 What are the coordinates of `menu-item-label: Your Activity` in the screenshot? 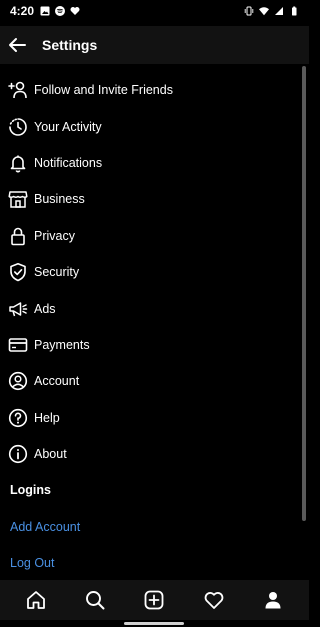 It's located at (68, 126).